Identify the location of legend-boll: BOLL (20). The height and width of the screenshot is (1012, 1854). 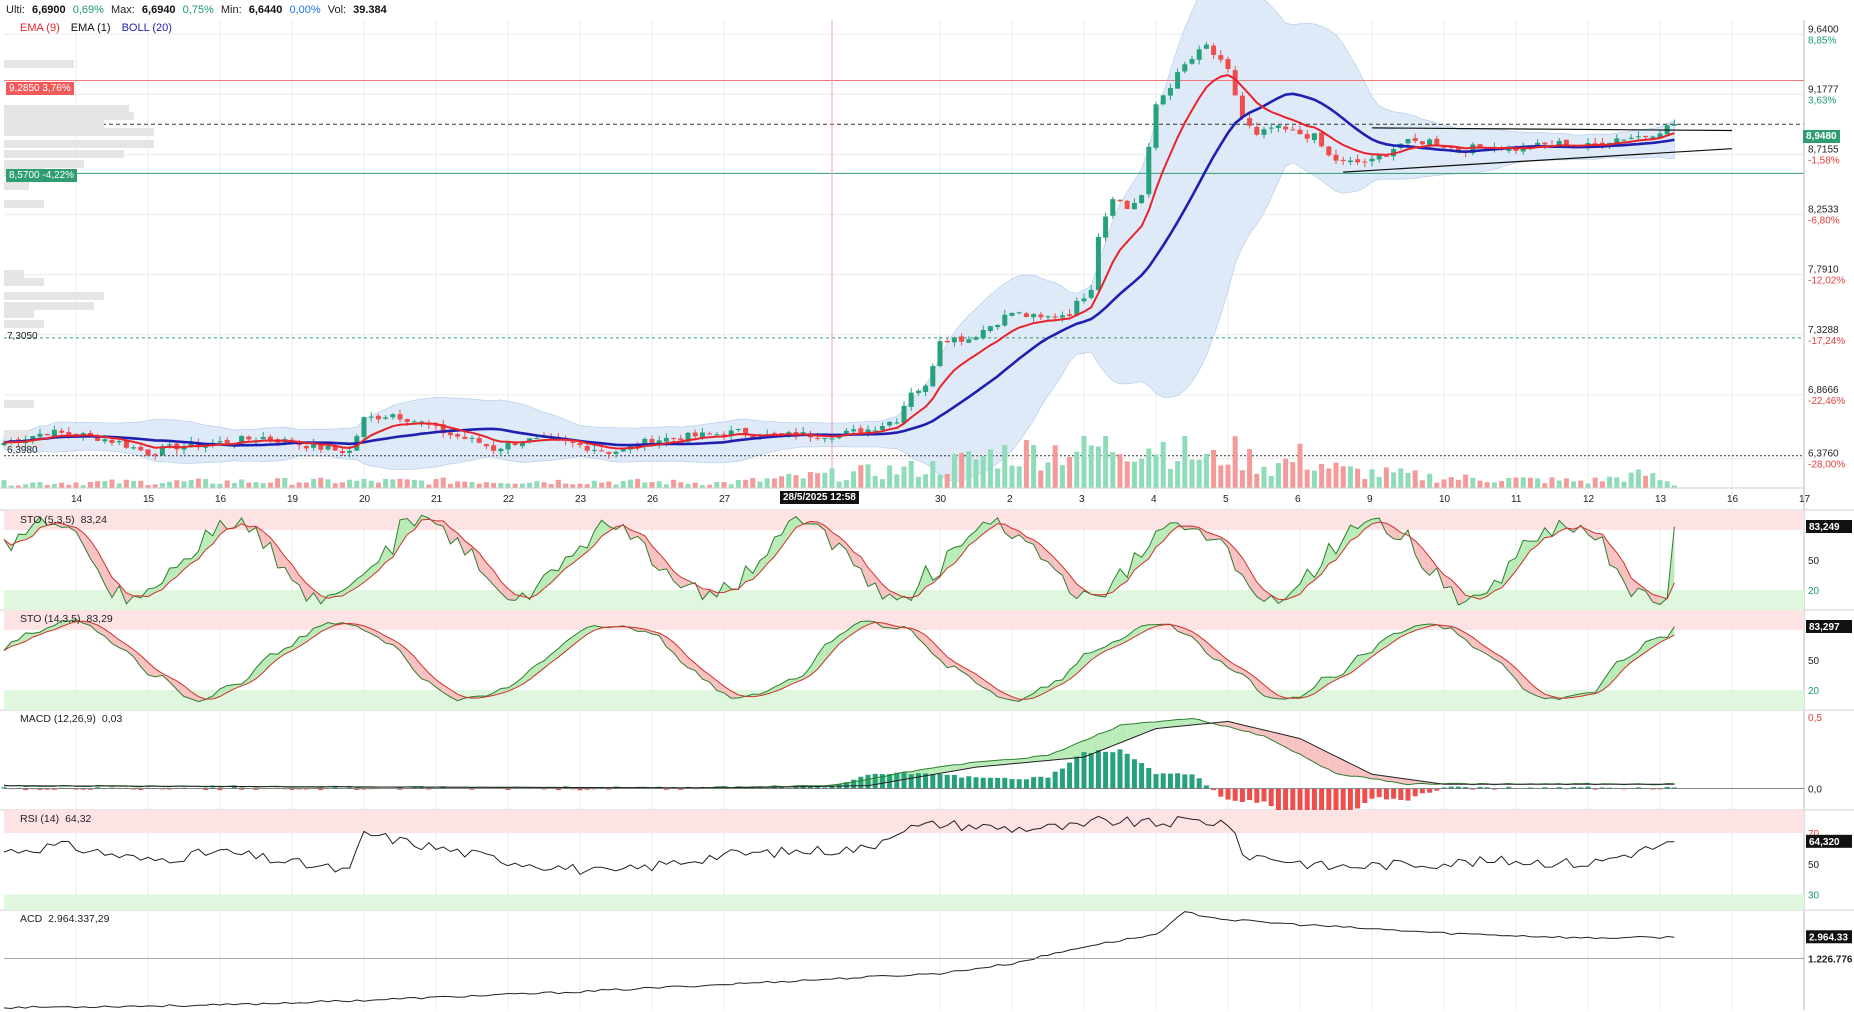
(147, 28).